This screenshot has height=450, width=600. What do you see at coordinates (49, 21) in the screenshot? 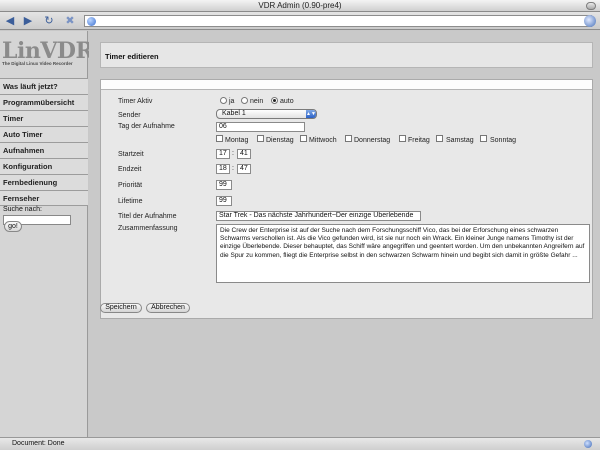
I see `reload-icon: ↻` at bounding box center [49, 21].